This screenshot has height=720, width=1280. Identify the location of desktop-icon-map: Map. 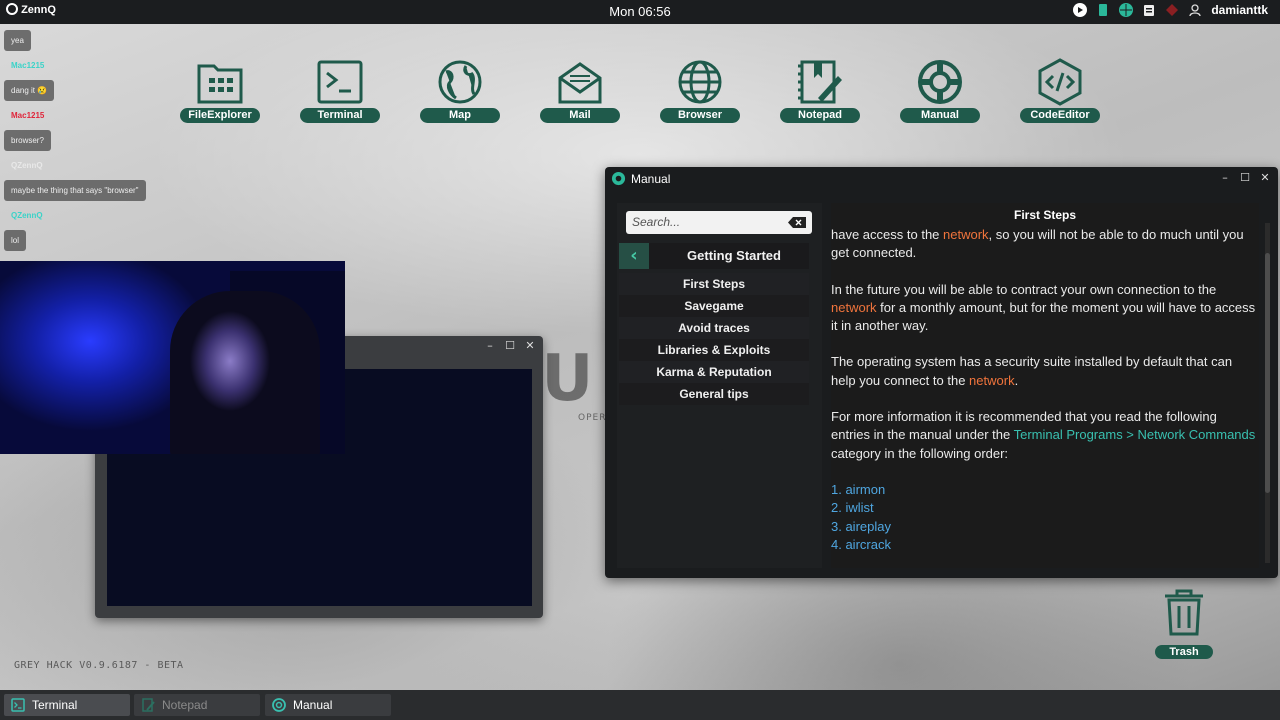
(460, 91).